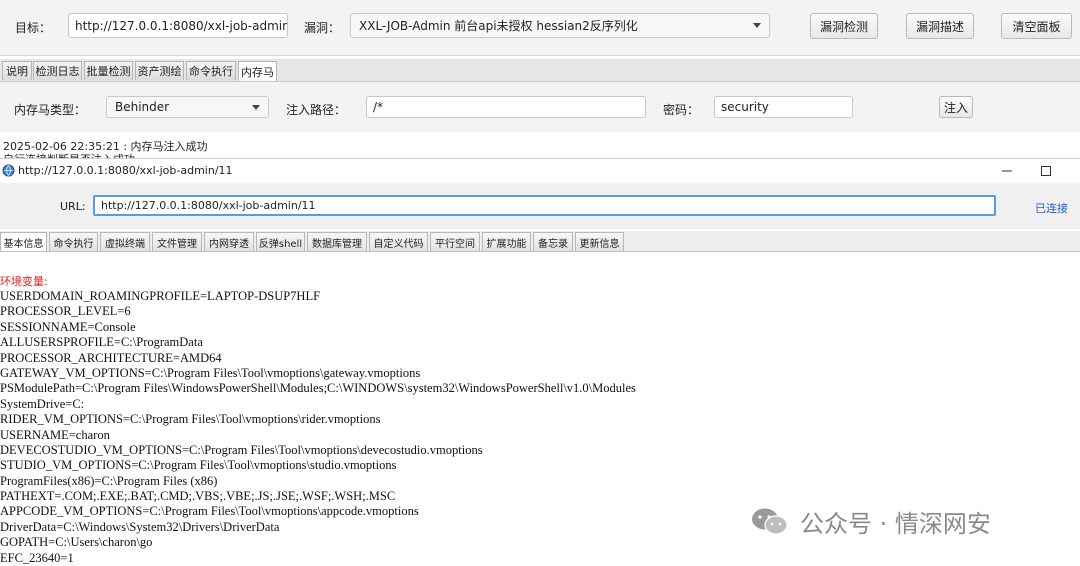  What do you see at coordinates (8, 170) in the screenshot?
I see `app-icon` at bounding box center [8, 170].